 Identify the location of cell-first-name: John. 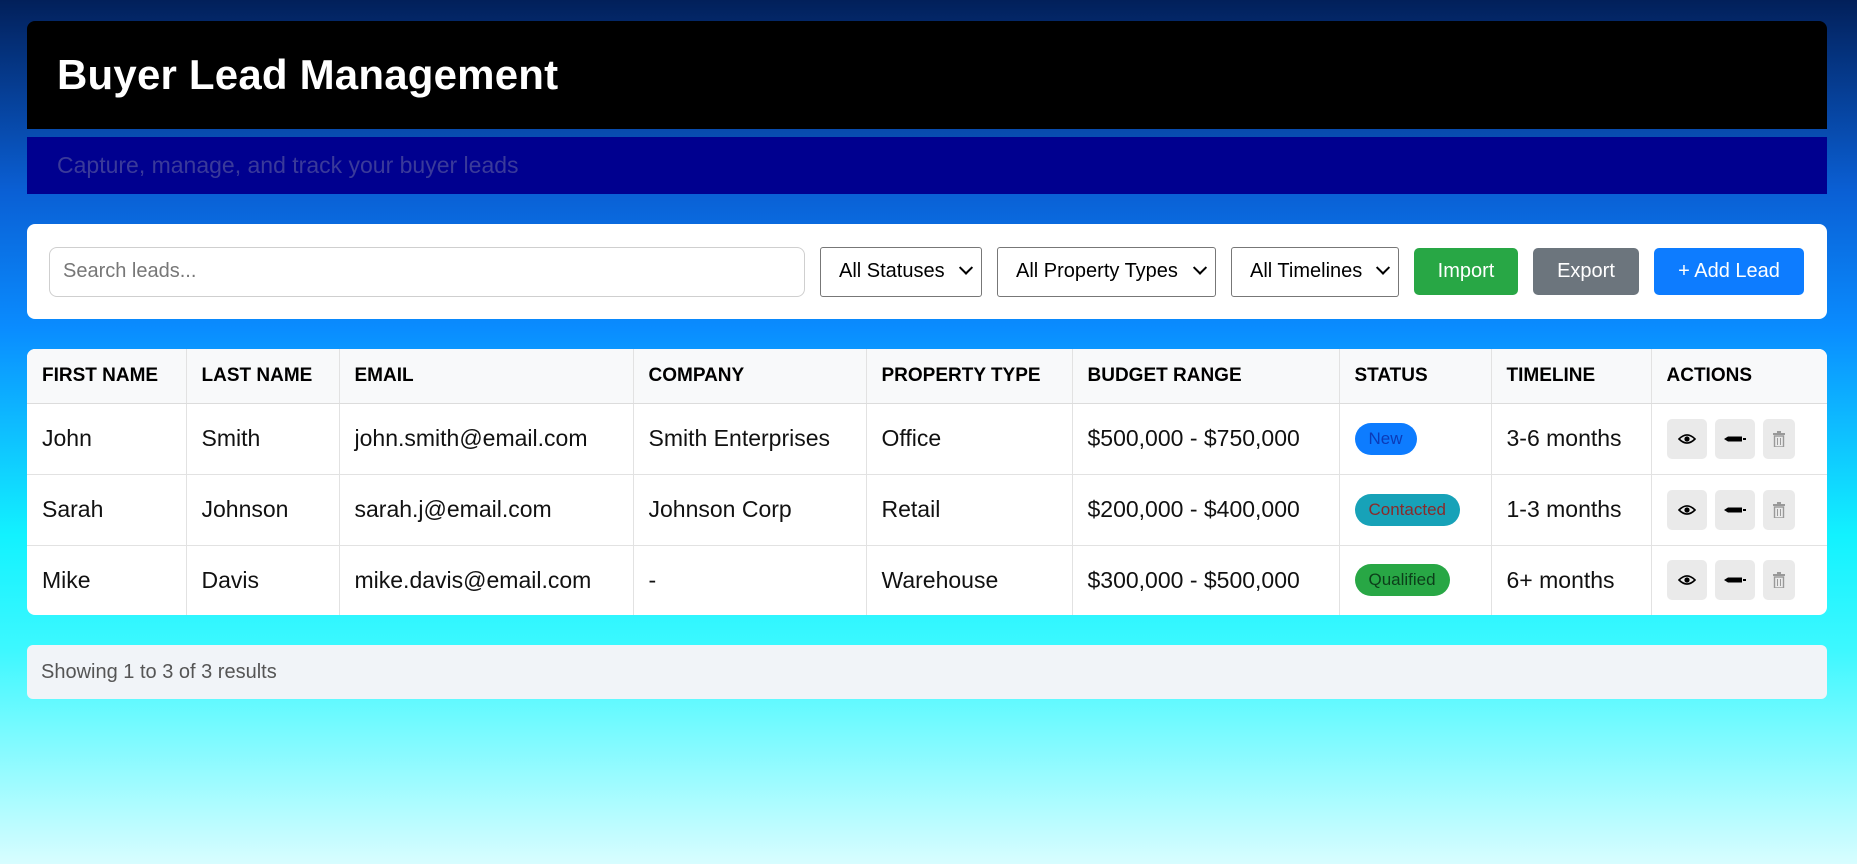
(107, 439).